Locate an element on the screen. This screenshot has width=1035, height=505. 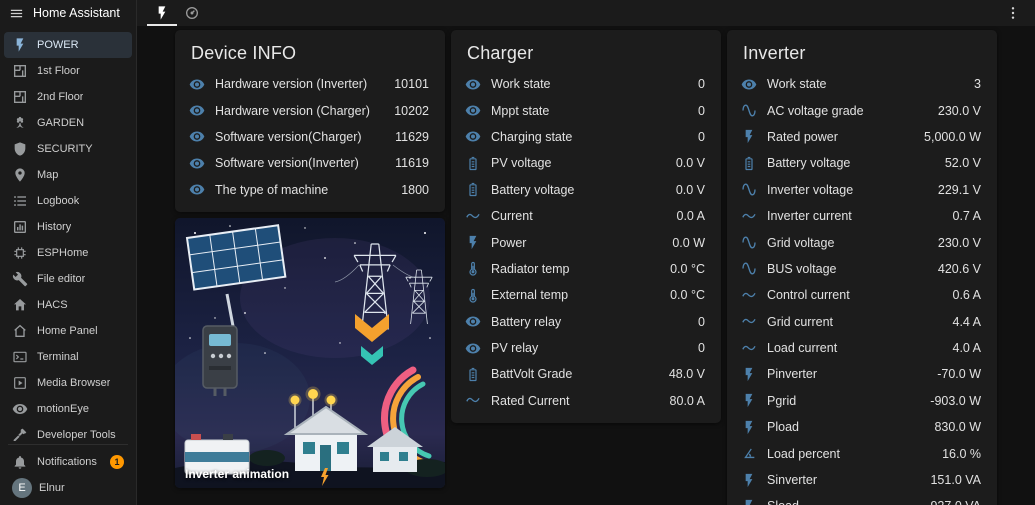
entity-row-load-percent: Load percent 16.0 % is located at coordinates (861, 453).